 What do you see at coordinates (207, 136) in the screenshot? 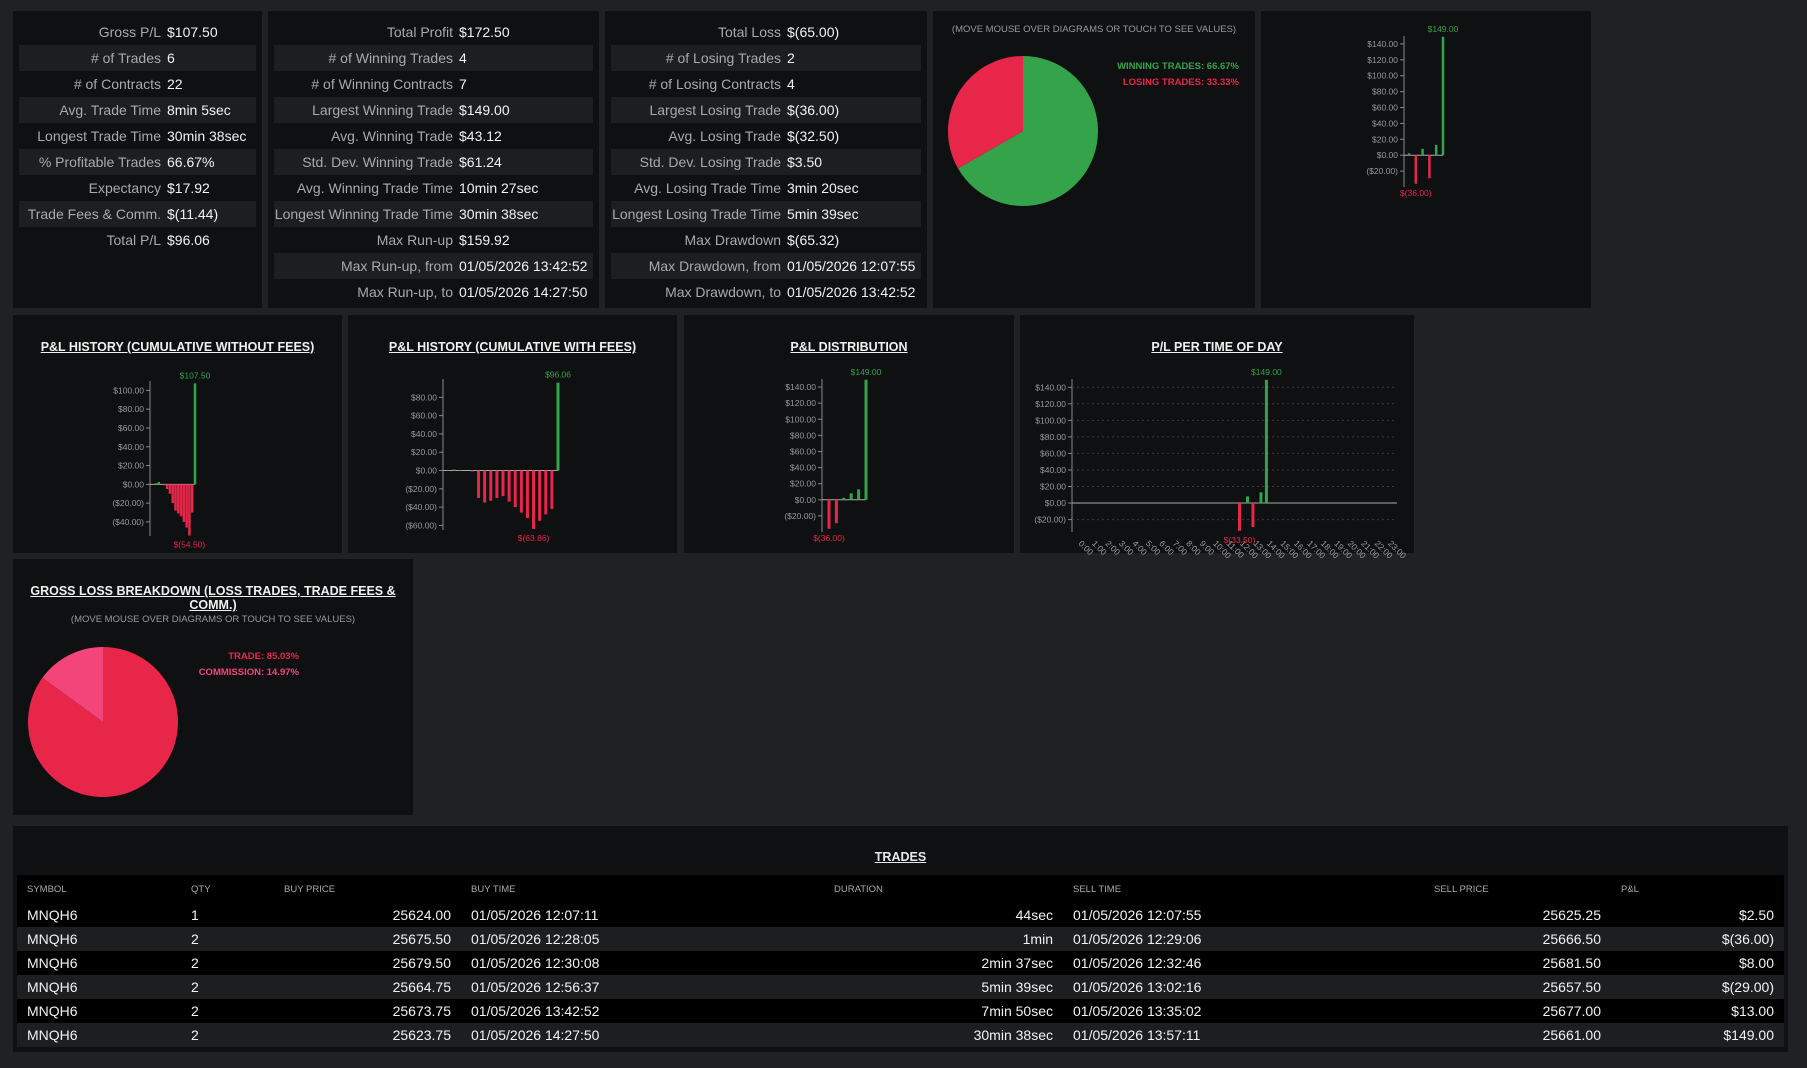
I see `stat-value: 30min 38sec` at bounding box center [207, 136].